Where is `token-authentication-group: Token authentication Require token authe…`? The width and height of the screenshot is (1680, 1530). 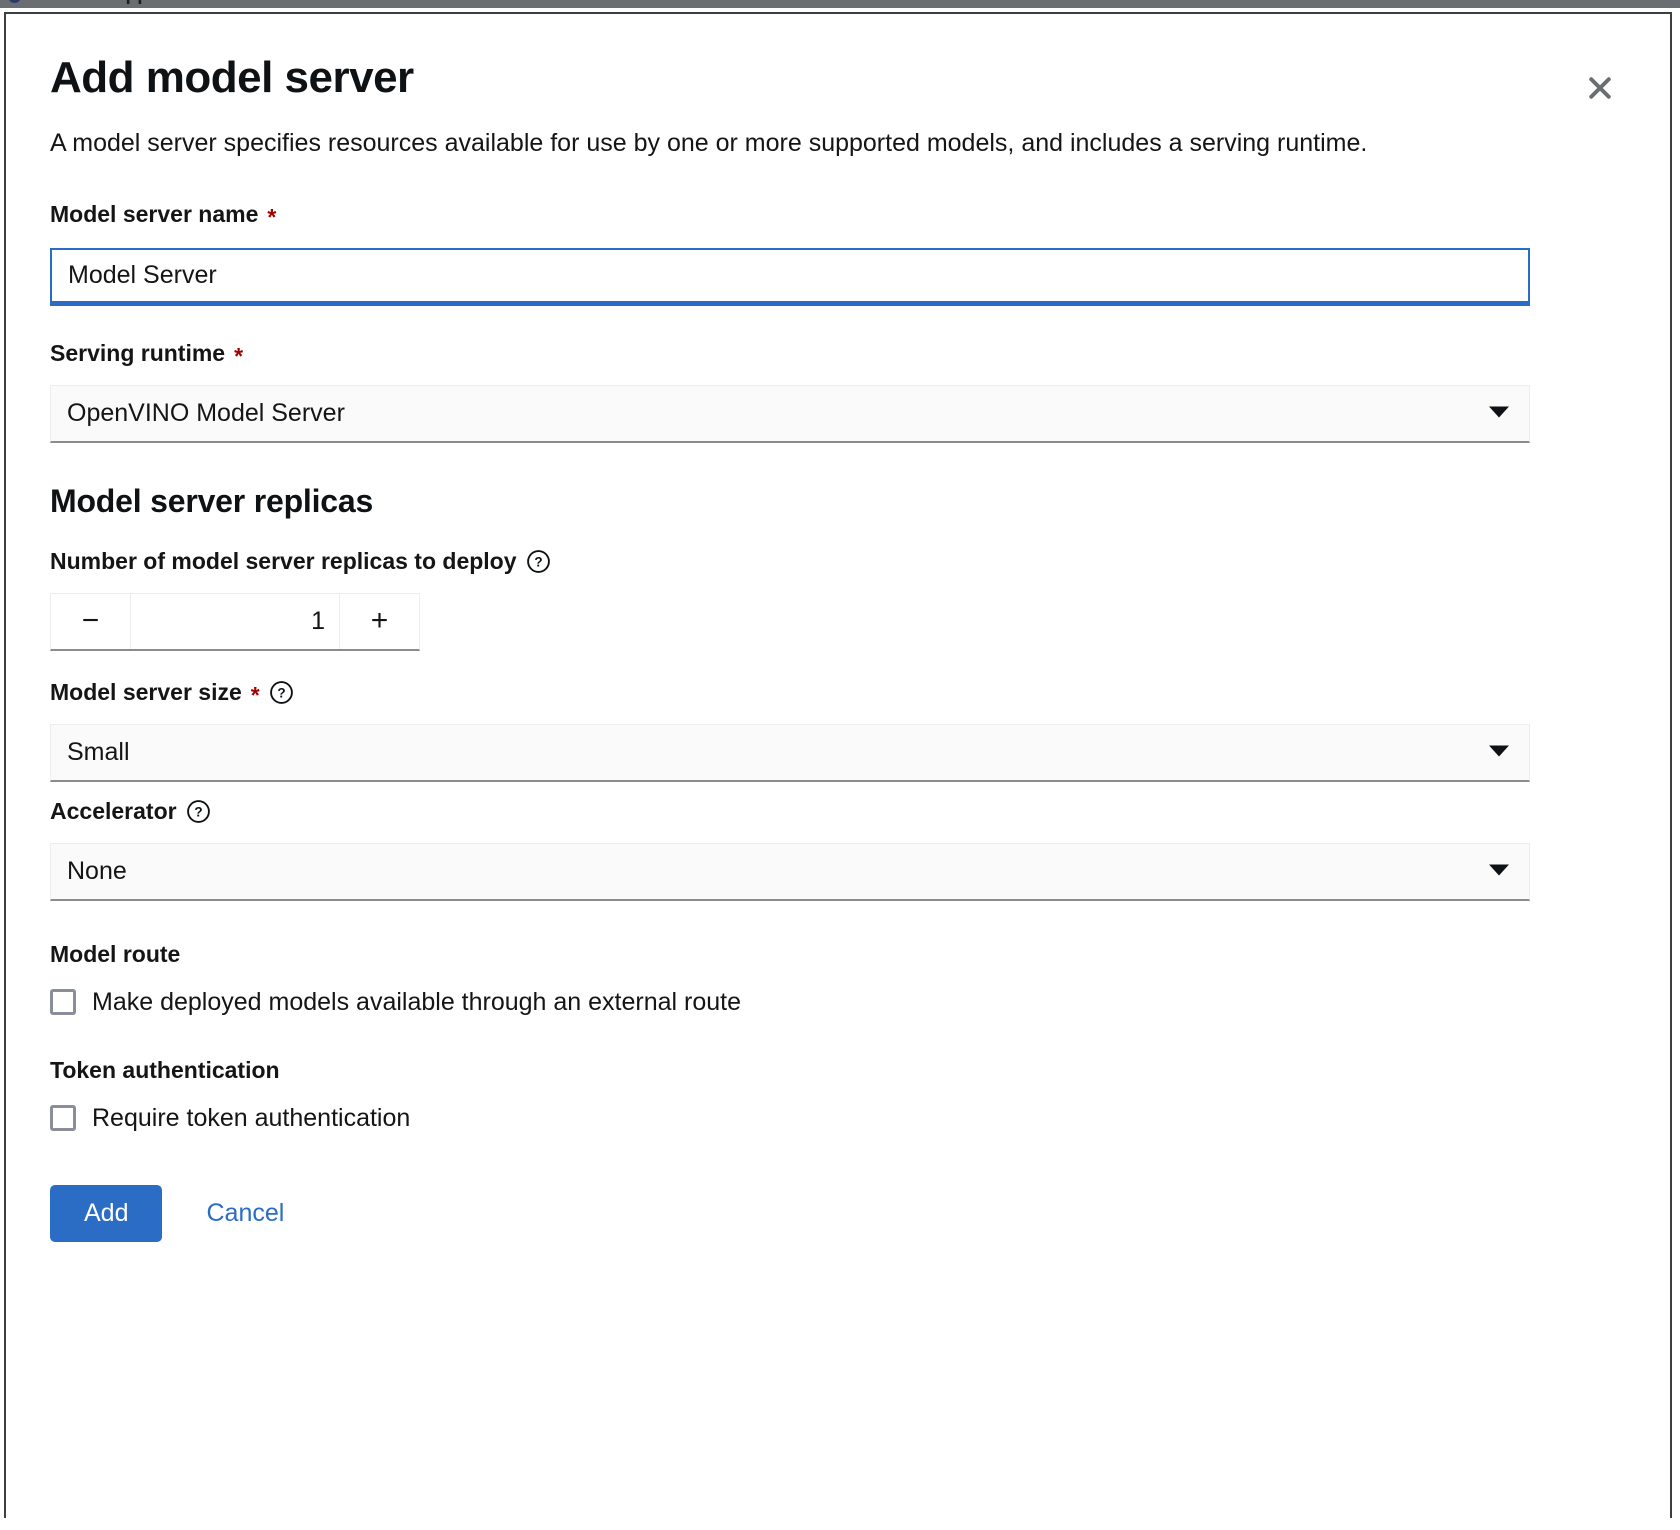 token-authentication-group: Token authentication Require token authe… is located at coordinates (838, 1095).